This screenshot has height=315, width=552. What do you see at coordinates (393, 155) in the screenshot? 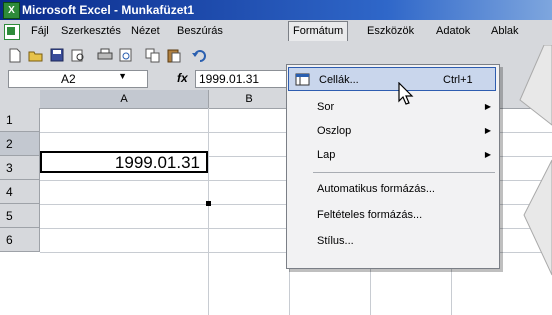
I see `menu-item-sheet: Lap ▶` at bounding box center [393, 155].